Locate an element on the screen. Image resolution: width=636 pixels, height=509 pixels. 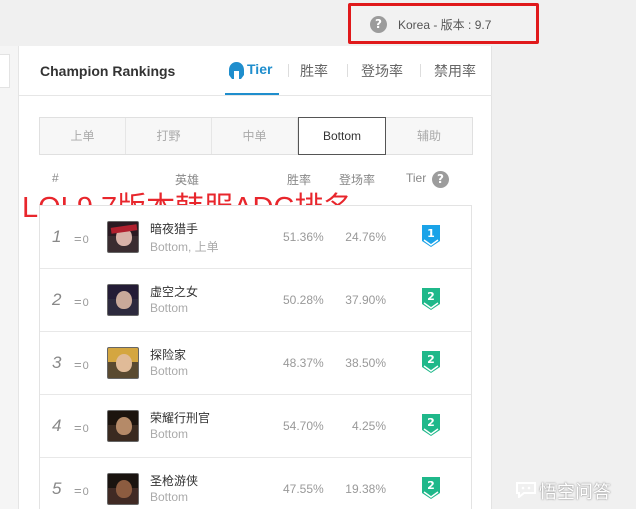
position-mid-button: 中单 is located at coordinates (255, 136).